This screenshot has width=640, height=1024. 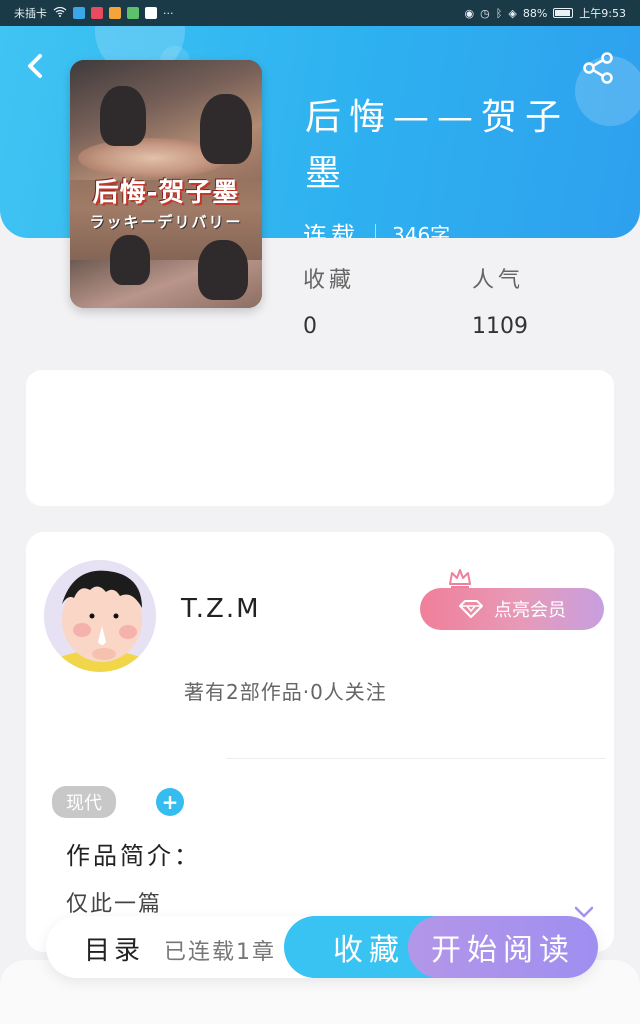 What do you see at coordinates (320, 13) in the screenshot?
I see `status-bar: 未插卡 ··· ◉ ◷ ᛒ ◈ 88% 上午9:53` at bounding box center [320, 13].